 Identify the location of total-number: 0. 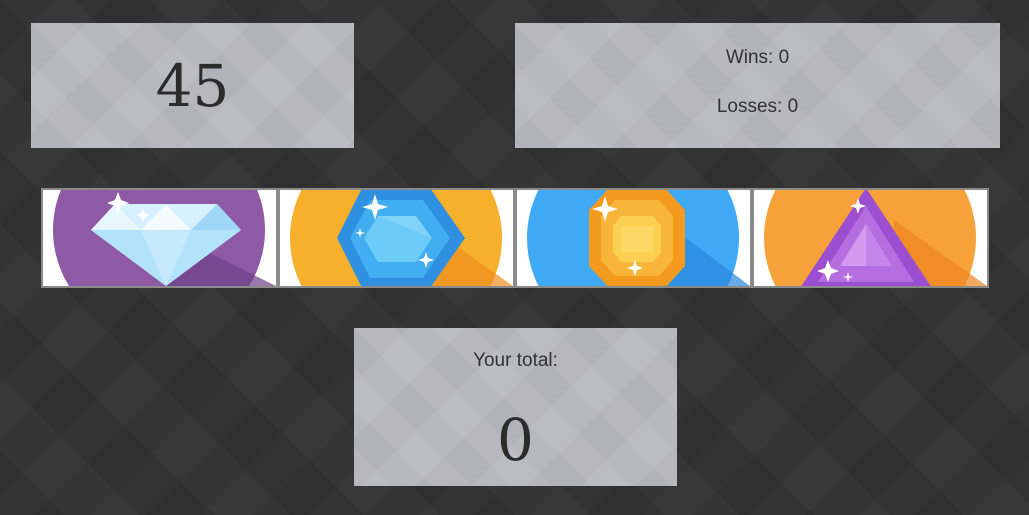
(515, 440).